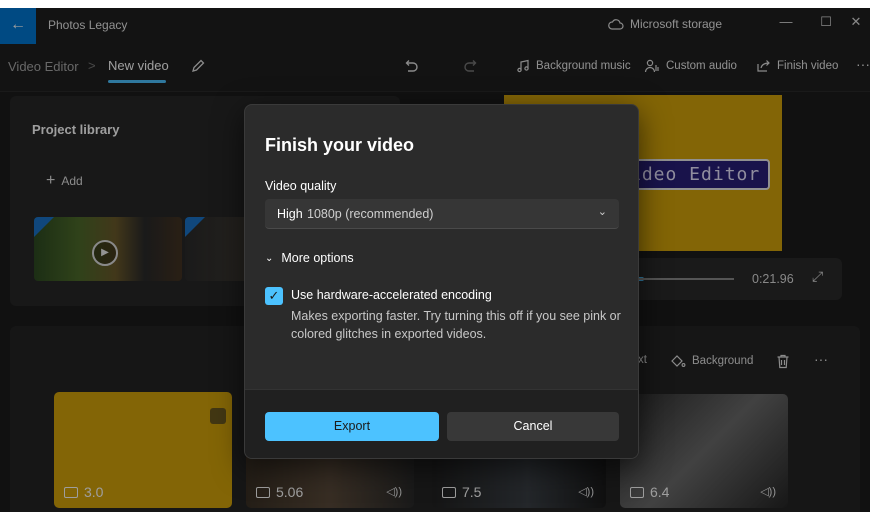 Image resolution: width=870 pixels, height=518 pixels. I want to click on more-options-toggle: ⌄ More options, so click(309, 258).